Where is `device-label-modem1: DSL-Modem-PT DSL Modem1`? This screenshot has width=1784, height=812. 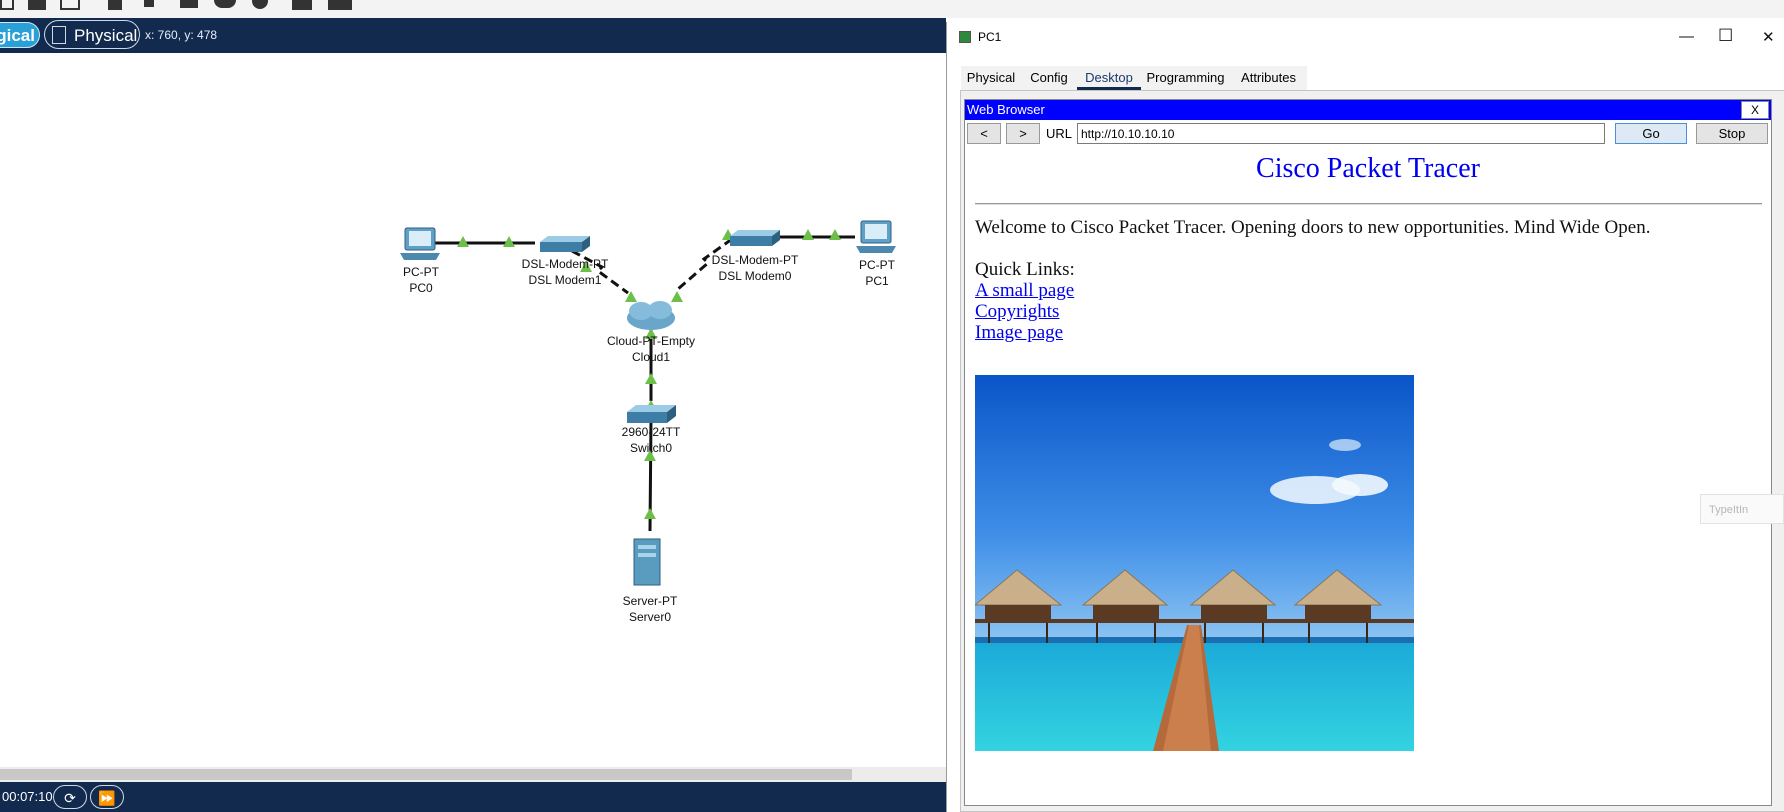 device-label-modem1: DSL-Modem-PT DSL Modem1 is located at coordinates (565, 272).